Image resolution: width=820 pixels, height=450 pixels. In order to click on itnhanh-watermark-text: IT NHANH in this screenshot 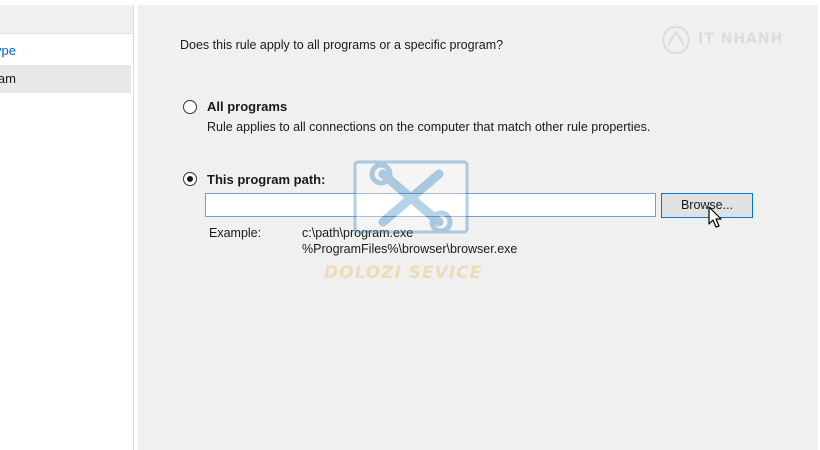, I will do `click(741, 39)`.